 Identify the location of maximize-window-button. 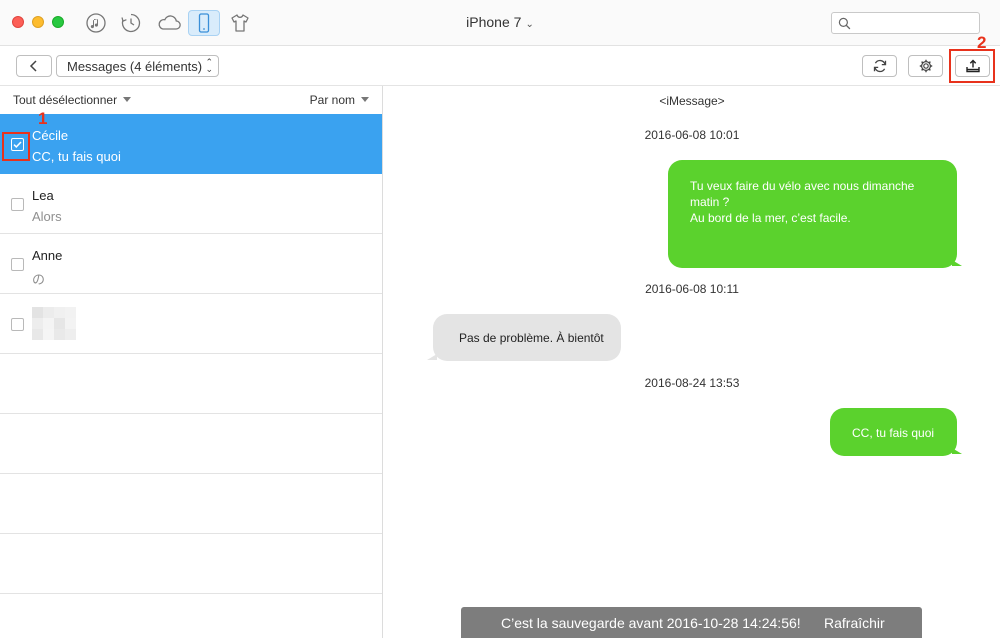
(58, 22).